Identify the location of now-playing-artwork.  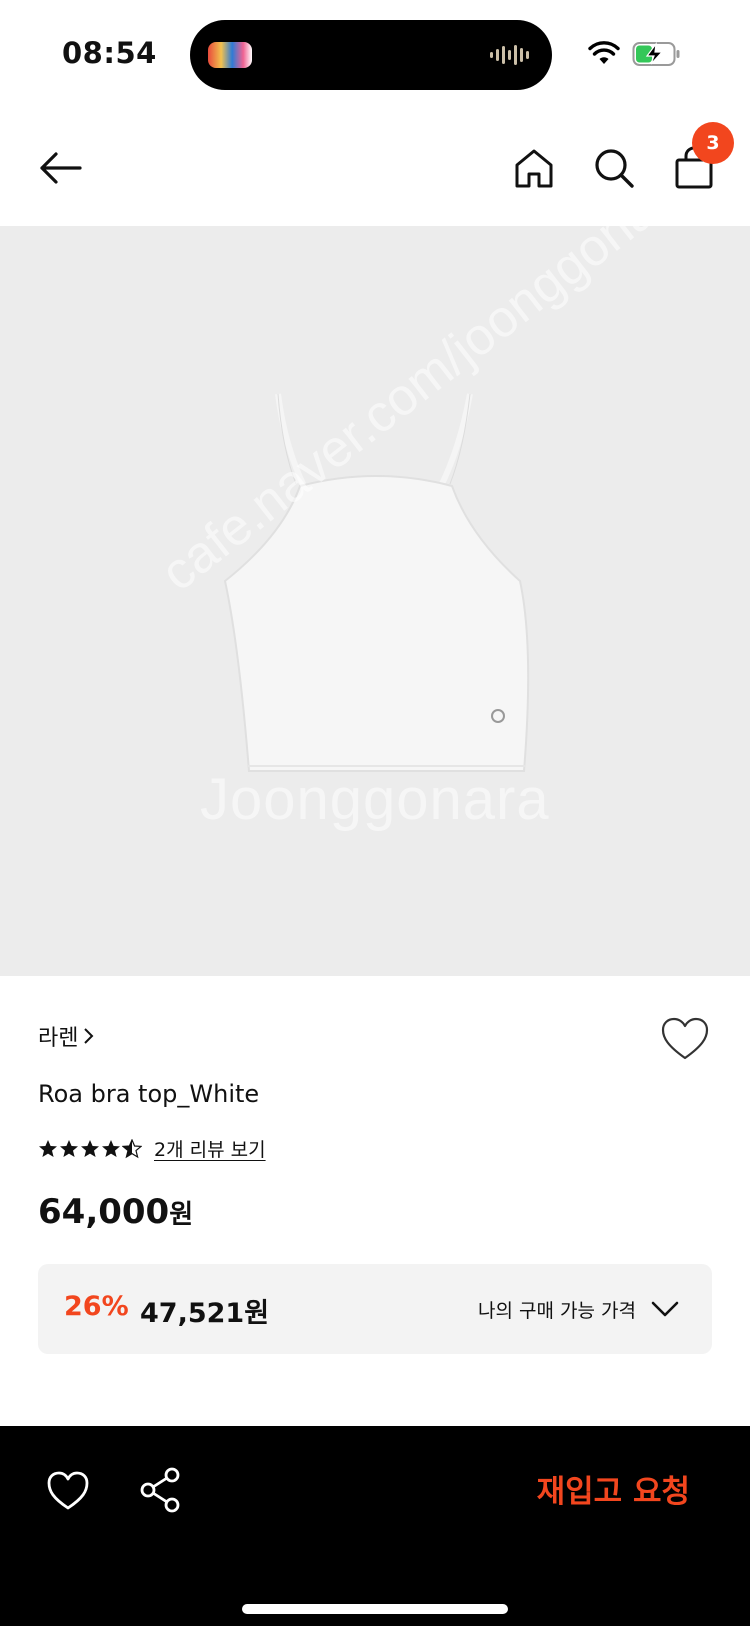
(230, 55).